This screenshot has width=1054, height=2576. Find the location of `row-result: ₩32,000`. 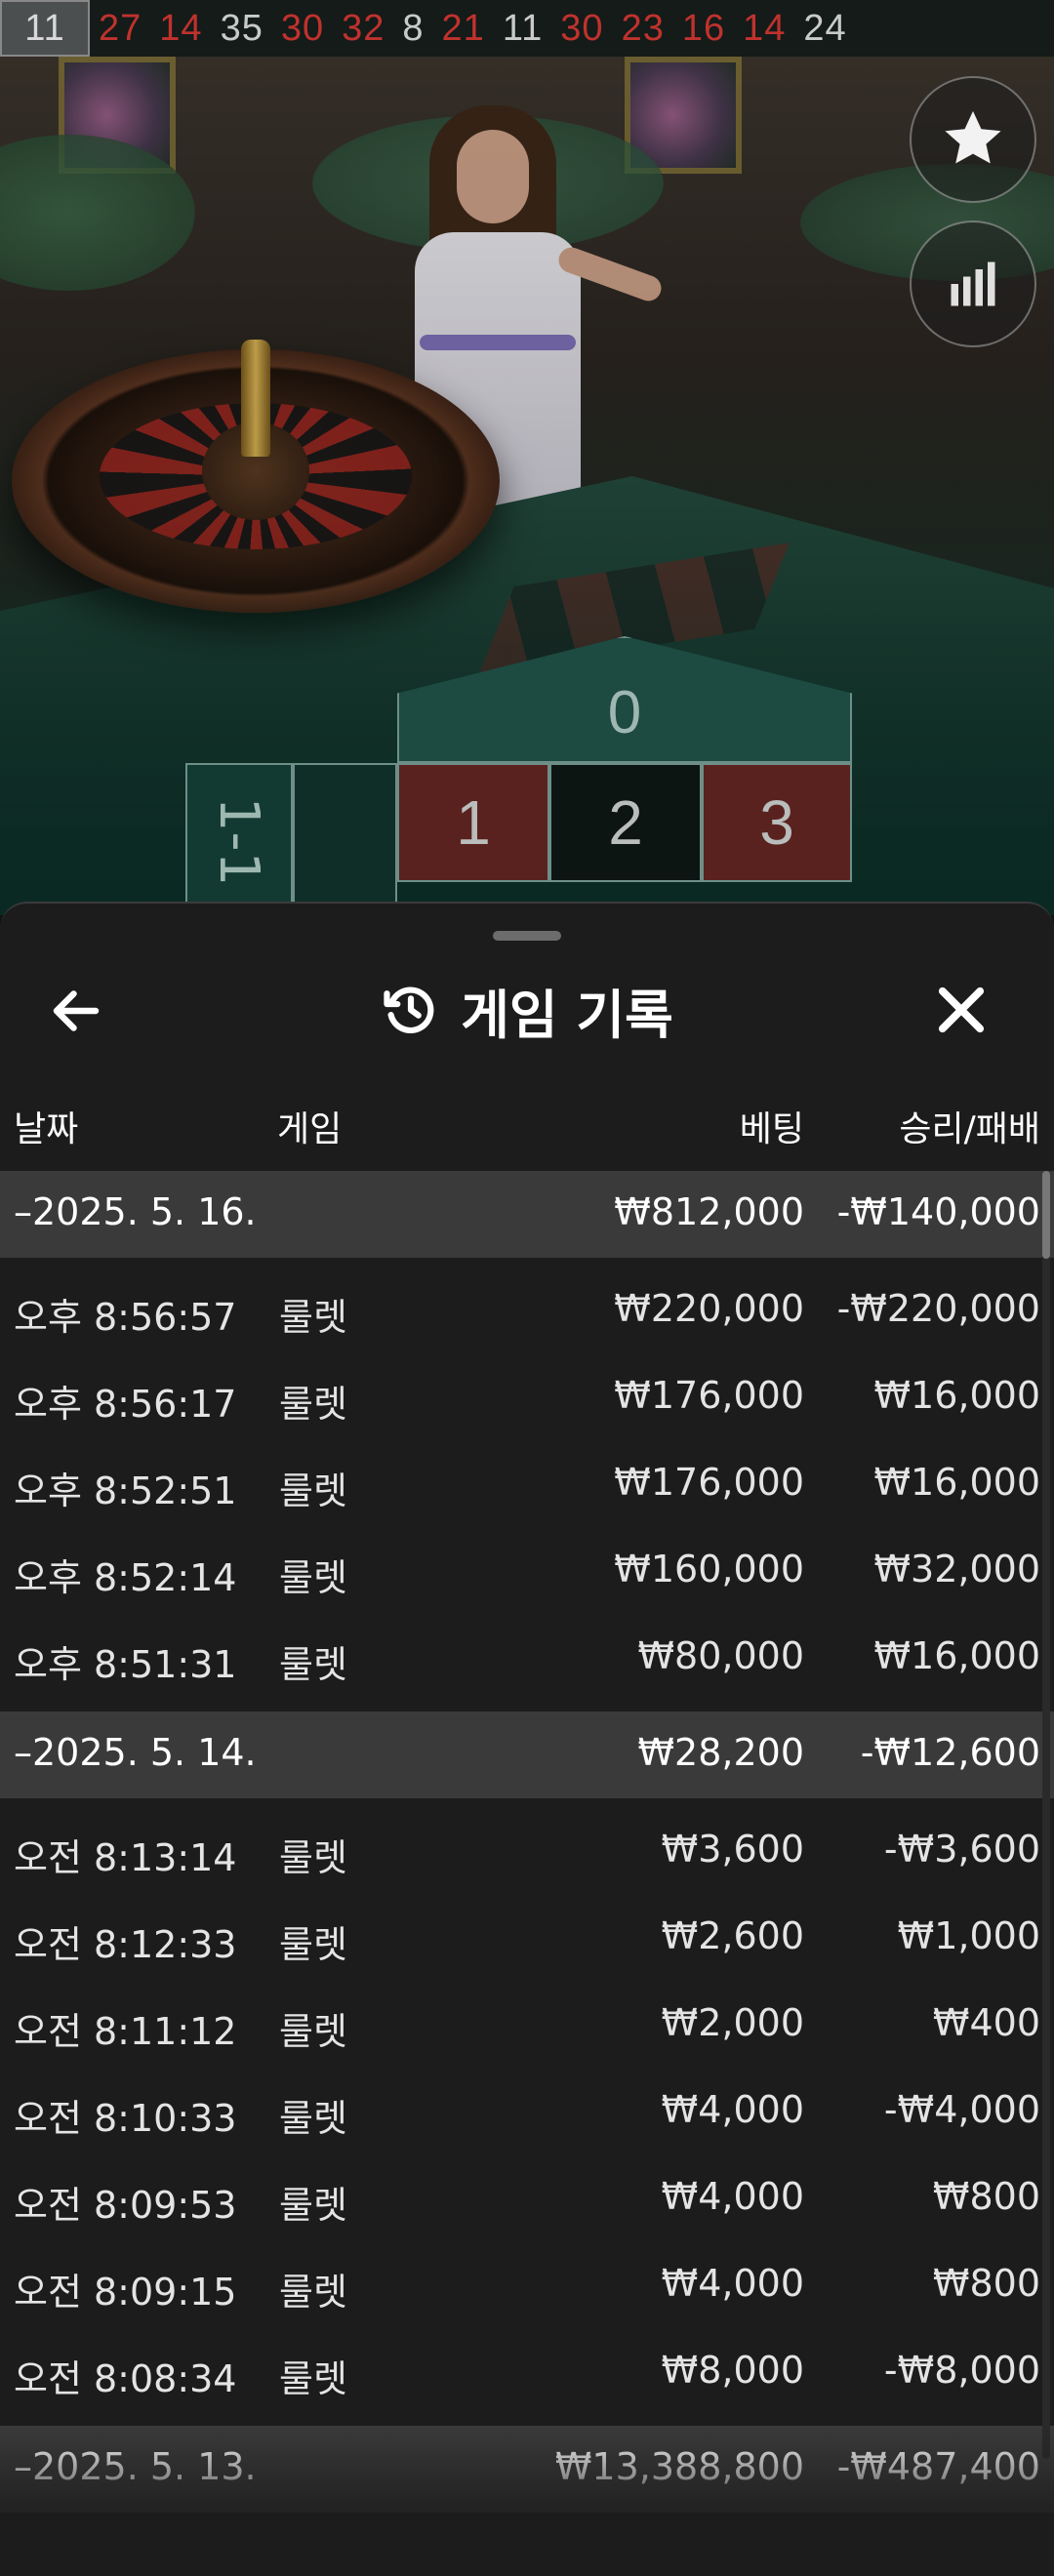

row-result: ₩32,000 is located at coordinates (957, 1569).